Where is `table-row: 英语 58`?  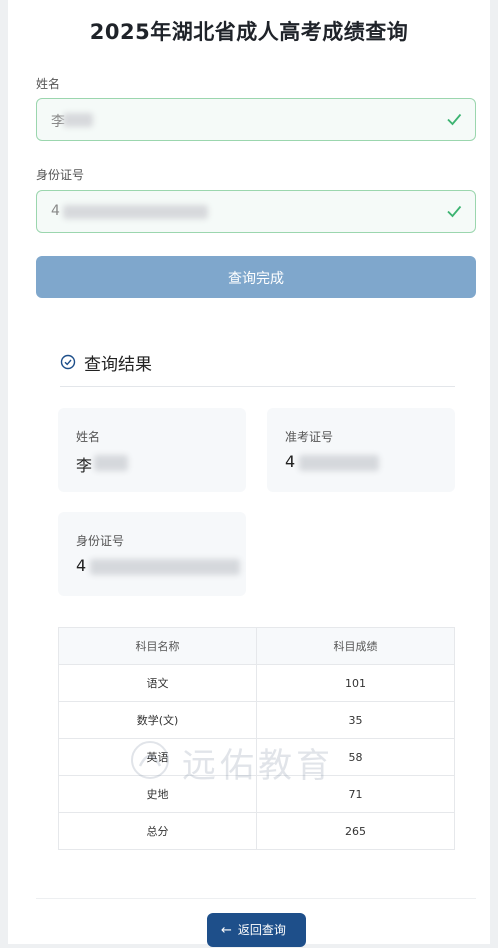
table-row: 英语 58 is located at coordinates (256, 757).